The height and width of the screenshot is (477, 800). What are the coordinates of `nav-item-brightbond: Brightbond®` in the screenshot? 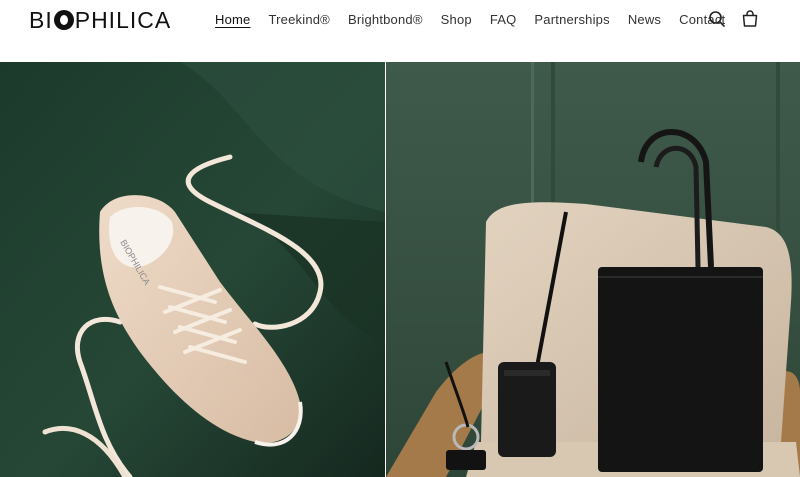 It's located at (385, 19).